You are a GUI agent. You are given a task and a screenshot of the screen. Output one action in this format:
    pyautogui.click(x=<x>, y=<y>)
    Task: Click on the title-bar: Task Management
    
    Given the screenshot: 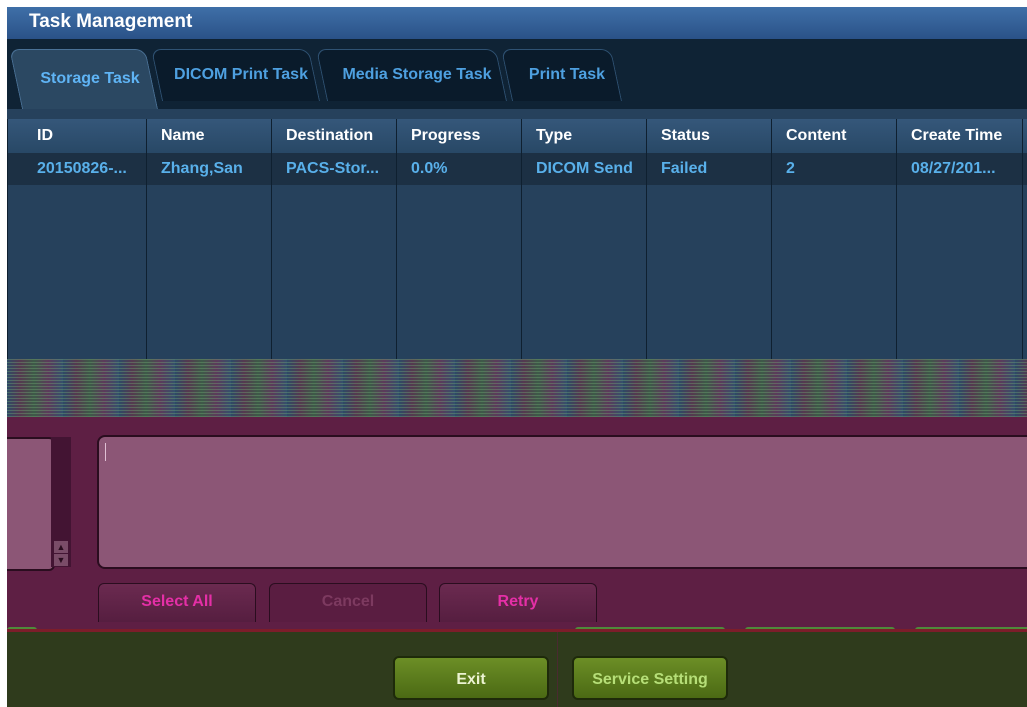 What is the action you would take?
    pyautogui.click(x=517, y=23)
    